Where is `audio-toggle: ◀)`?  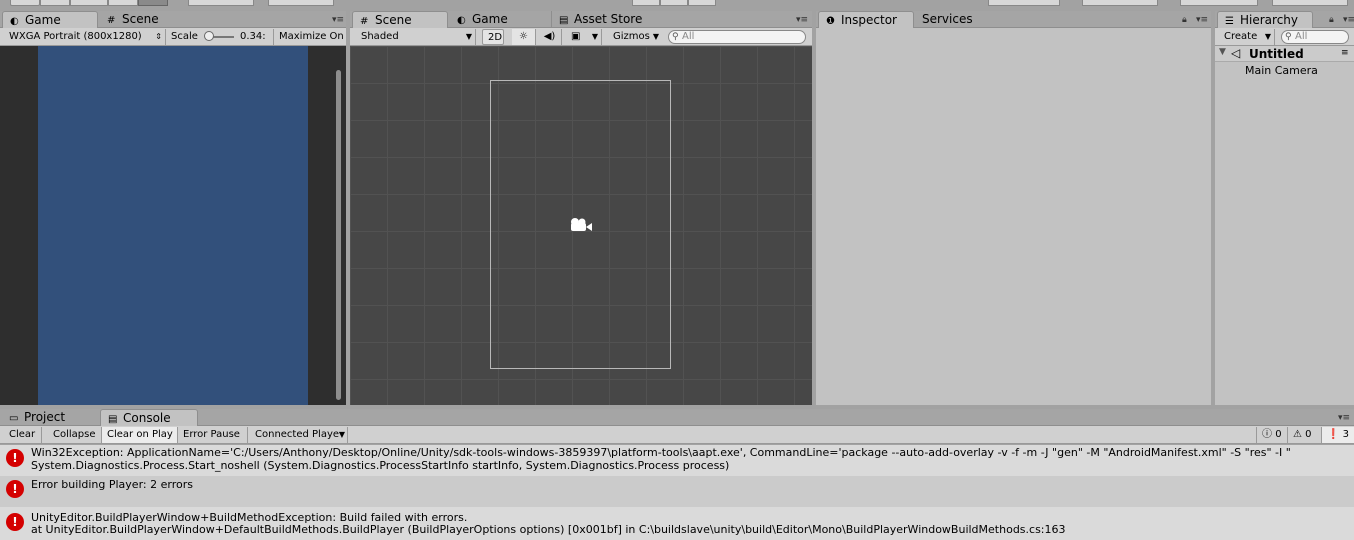 audio-toggle: ◀) is located at coordinates (550, 37).